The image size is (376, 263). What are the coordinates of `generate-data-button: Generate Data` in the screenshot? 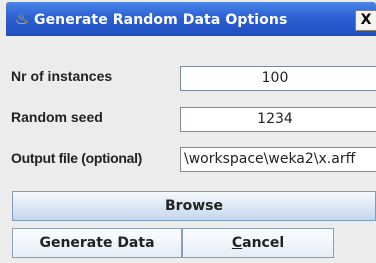 It's located at (97, 243).